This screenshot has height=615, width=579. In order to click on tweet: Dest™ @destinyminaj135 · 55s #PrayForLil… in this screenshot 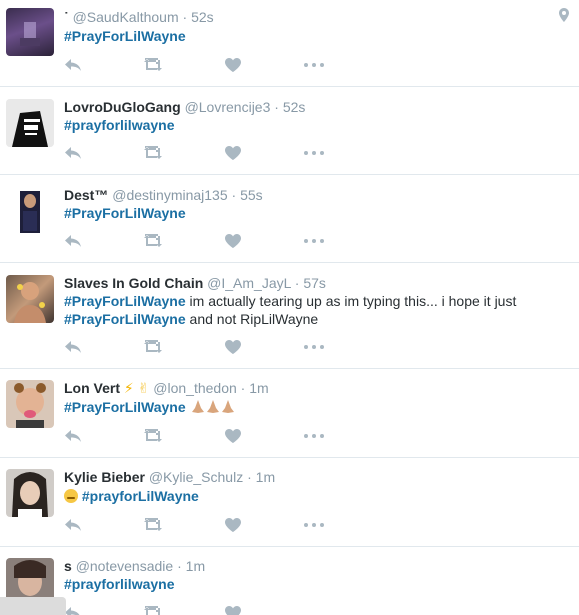, I will do `click(289, 219)`.